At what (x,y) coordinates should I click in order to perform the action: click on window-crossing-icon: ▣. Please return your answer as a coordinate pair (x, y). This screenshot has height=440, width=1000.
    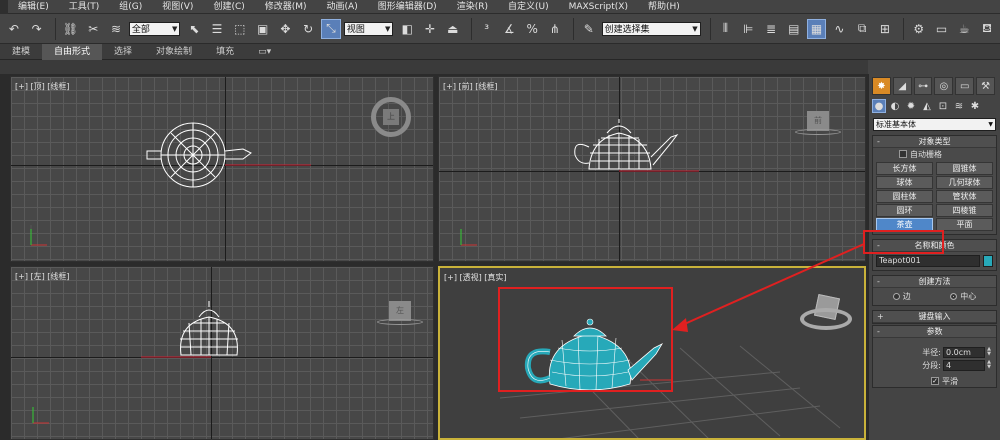
    Looking at the image, I should click on (263, 29).